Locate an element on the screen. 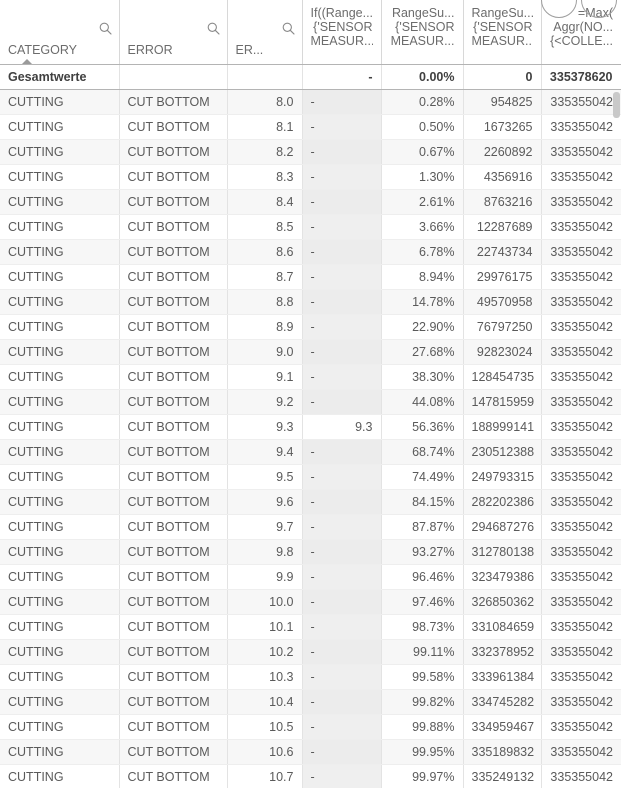  cell-rs-pct: 99.58% is located at coordinates (422, 677).